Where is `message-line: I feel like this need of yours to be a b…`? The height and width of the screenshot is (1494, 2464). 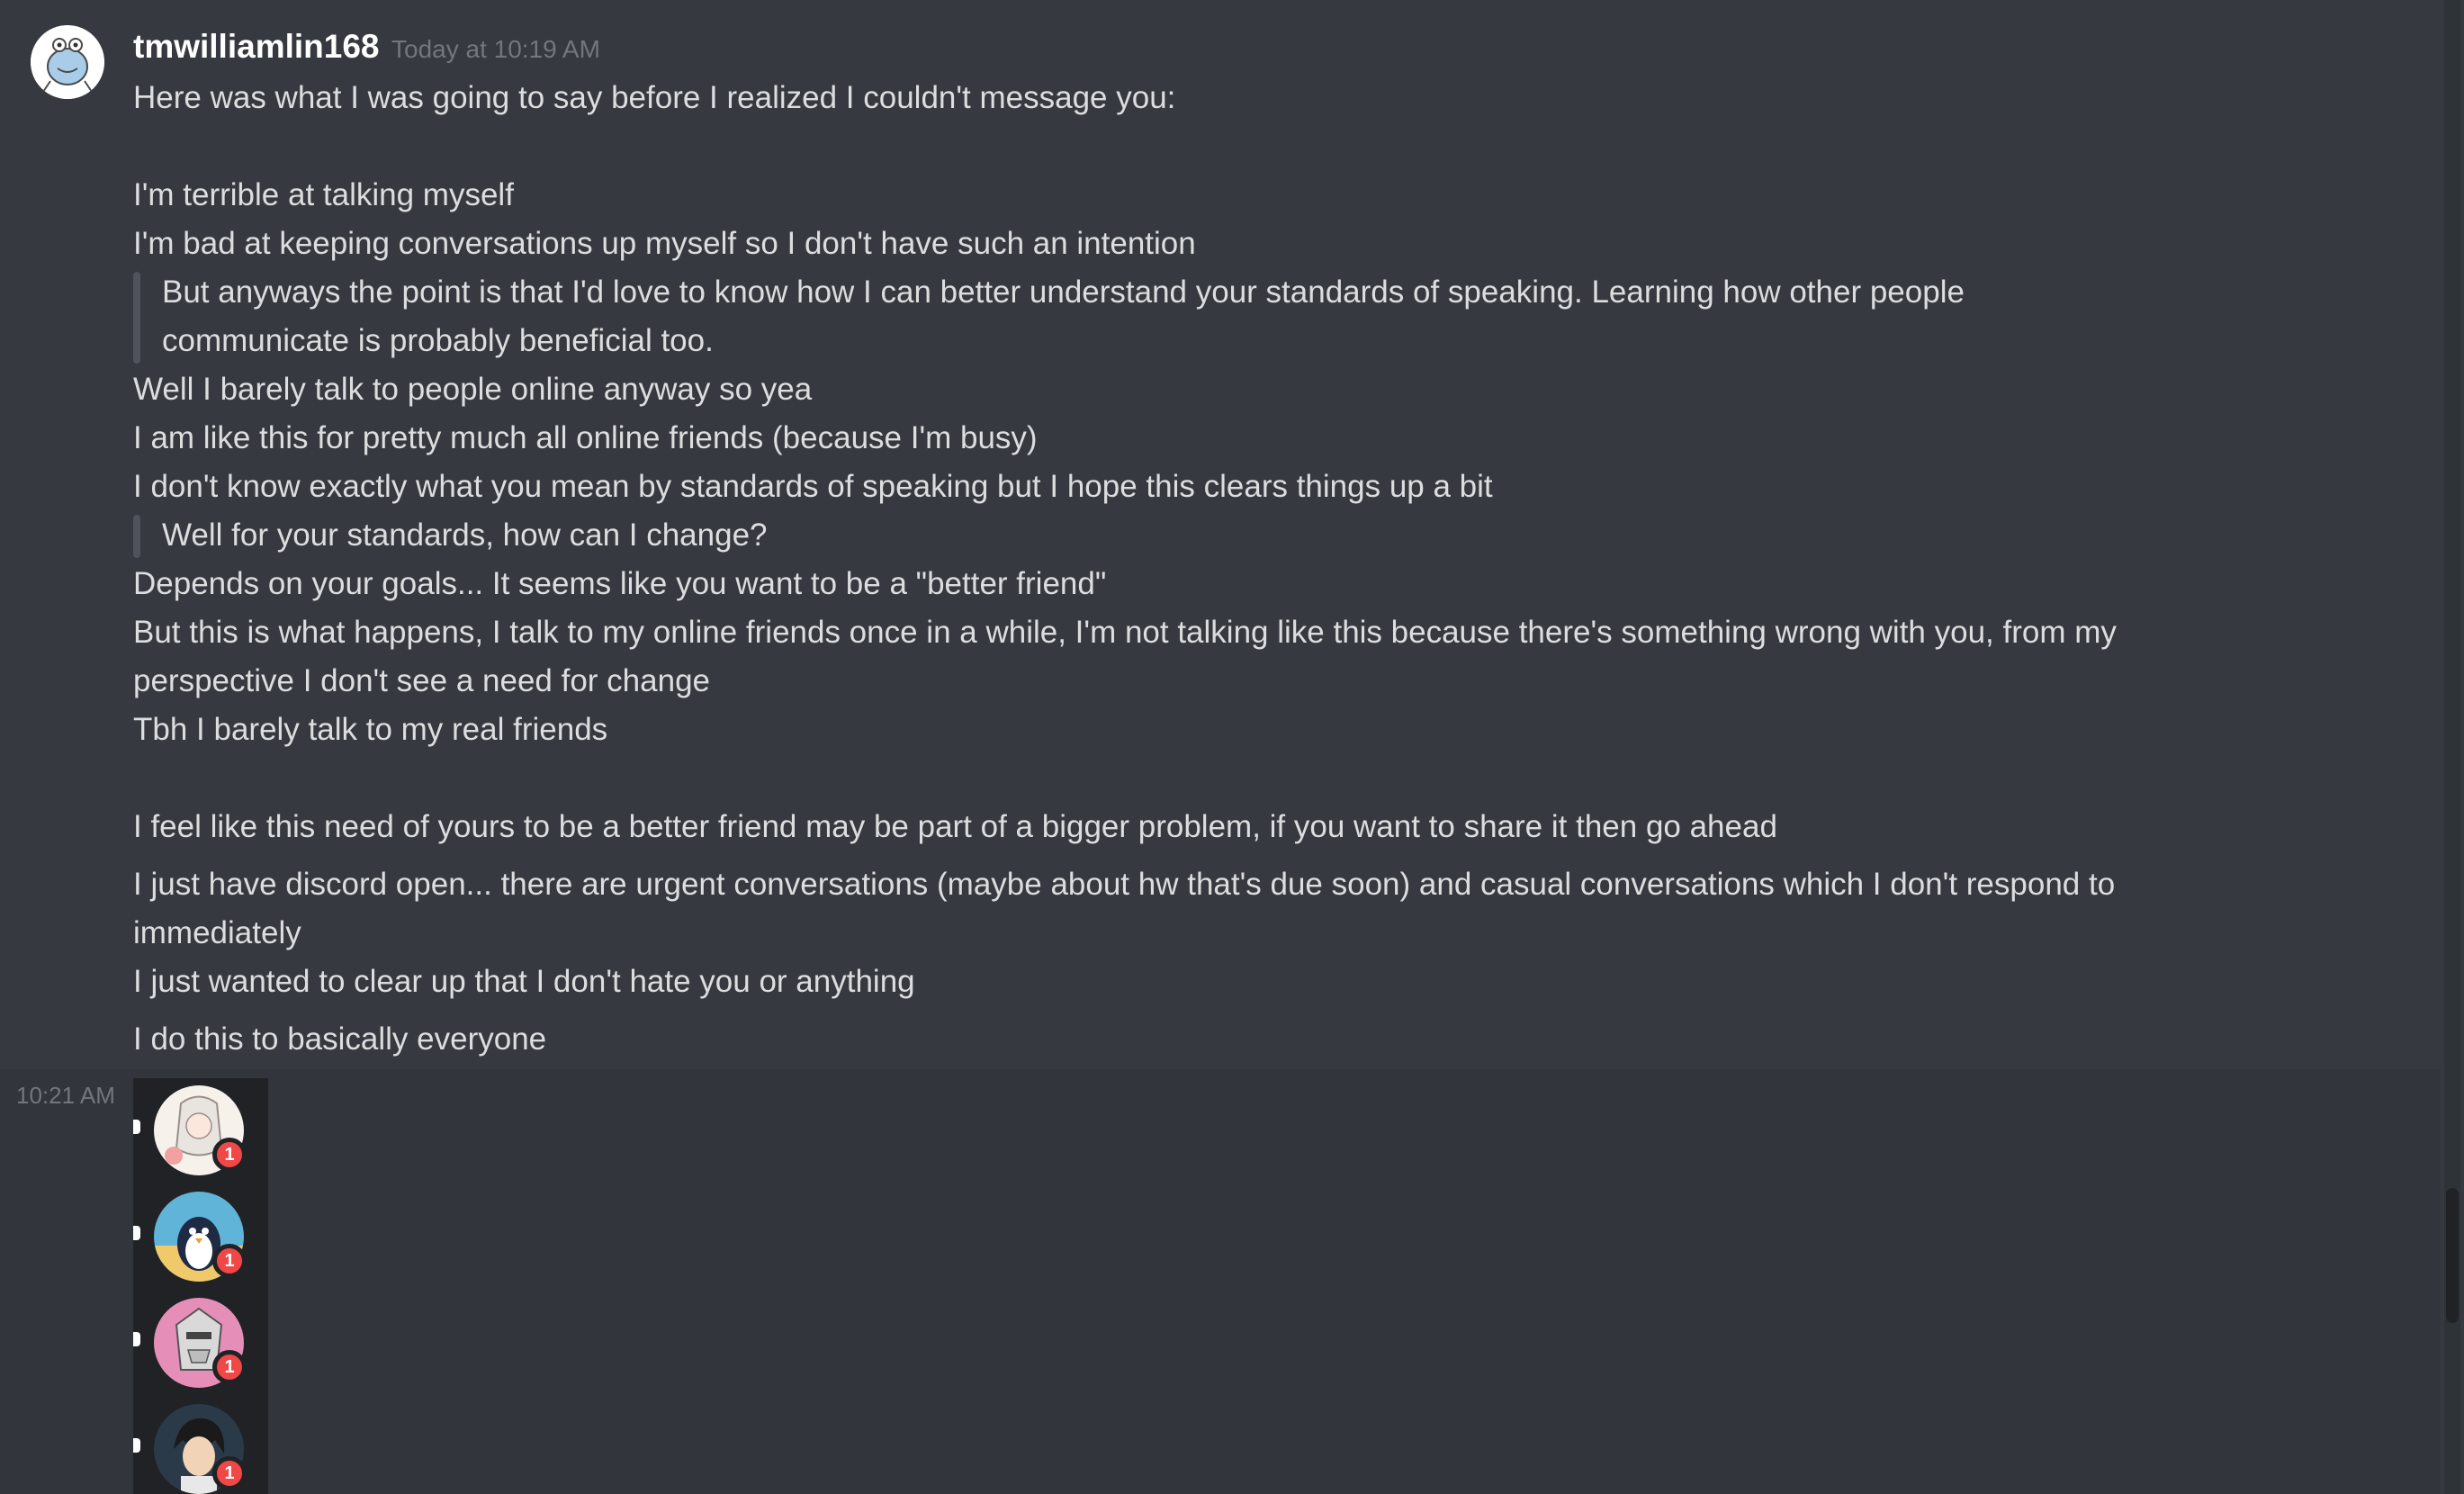
message-line: I feel like this need of yours to be a b… is located at coordinates (955, 826).